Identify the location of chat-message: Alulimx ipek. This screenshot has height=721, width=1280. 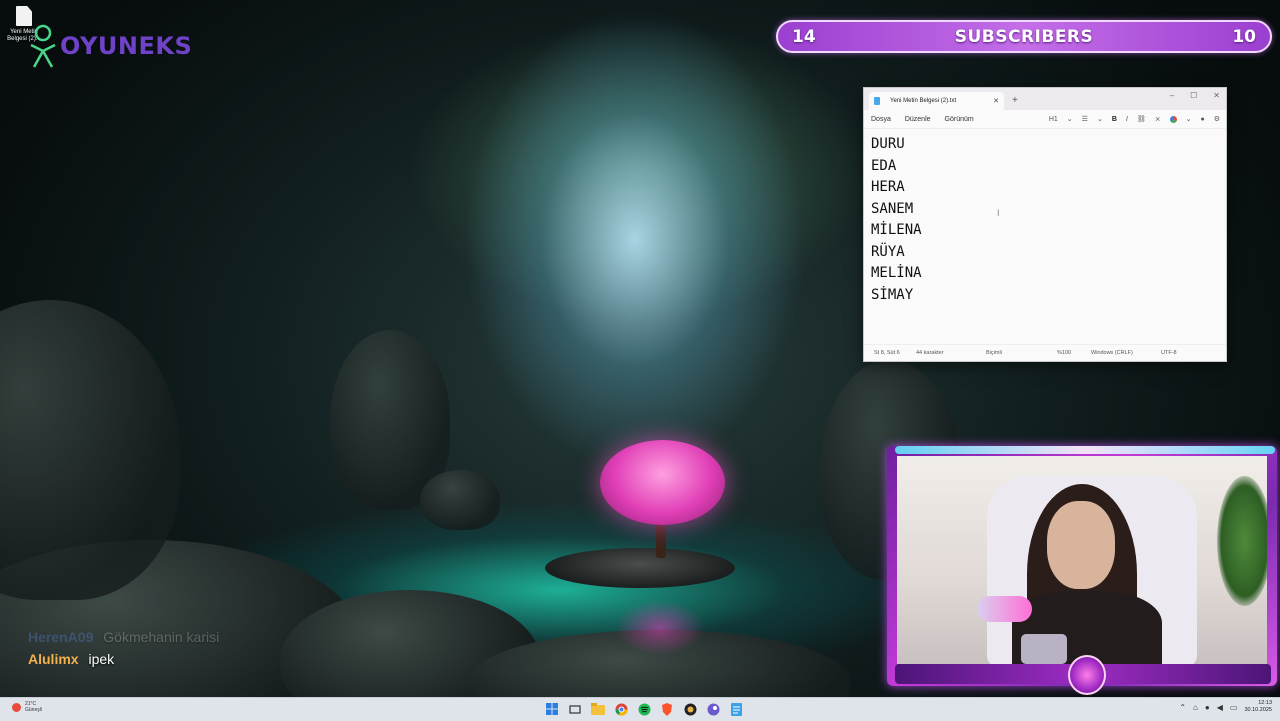
(123, 659).